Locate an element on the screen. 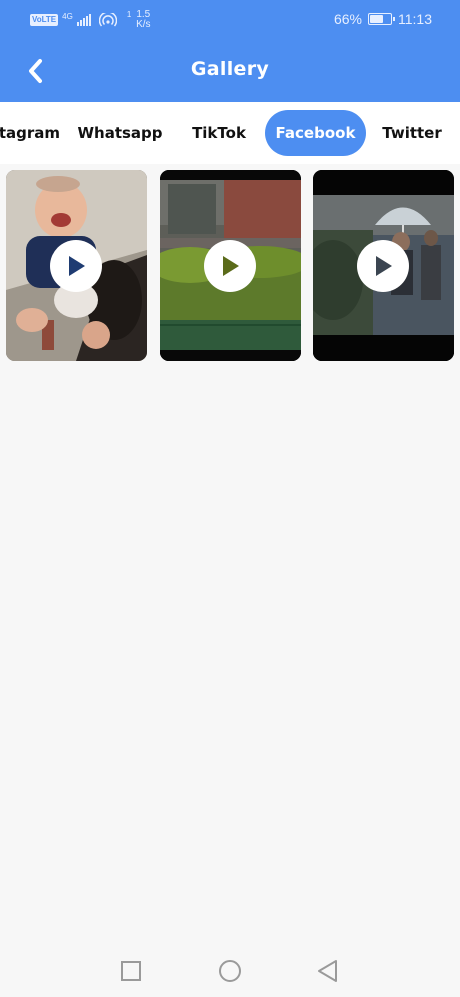 This screenshot has height=997, width=460. battery-icon is located at coordinates (381, 19).